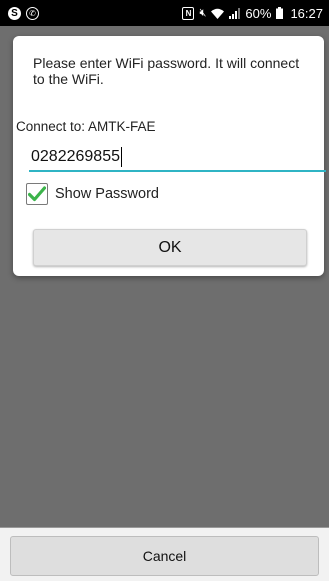 The height and width of the screenshot is (581, 329). What do you see at coordinates (86, 126) in the screenshot?
I see `connect-to-label: Connect to: AMTK-FAE` at bounding box center [86, 126].